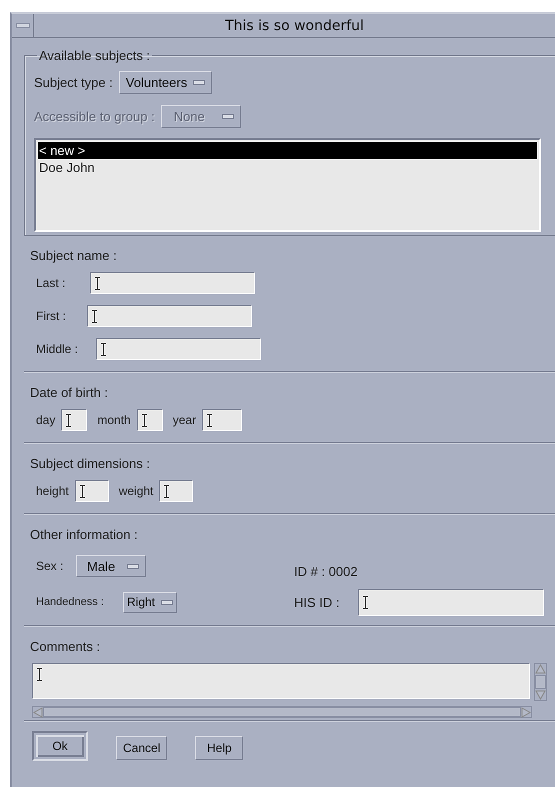 The height and width of the screenshot is (787, 555). Describe the element at coordinates (74, 255) in the screenshot. I see `section-title: Subject name :` at that location.